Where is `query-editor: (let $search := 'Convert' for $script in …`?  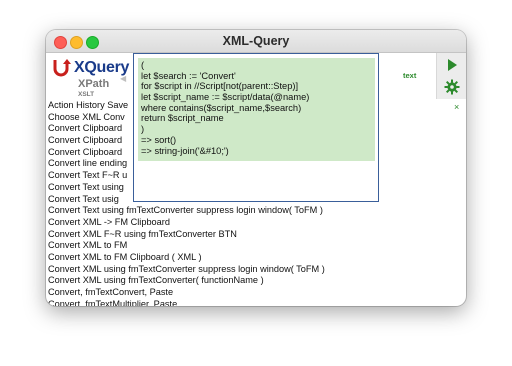
query-editor: (let $search := 'Convert' for $script in … is located at coordinates (256, 109).